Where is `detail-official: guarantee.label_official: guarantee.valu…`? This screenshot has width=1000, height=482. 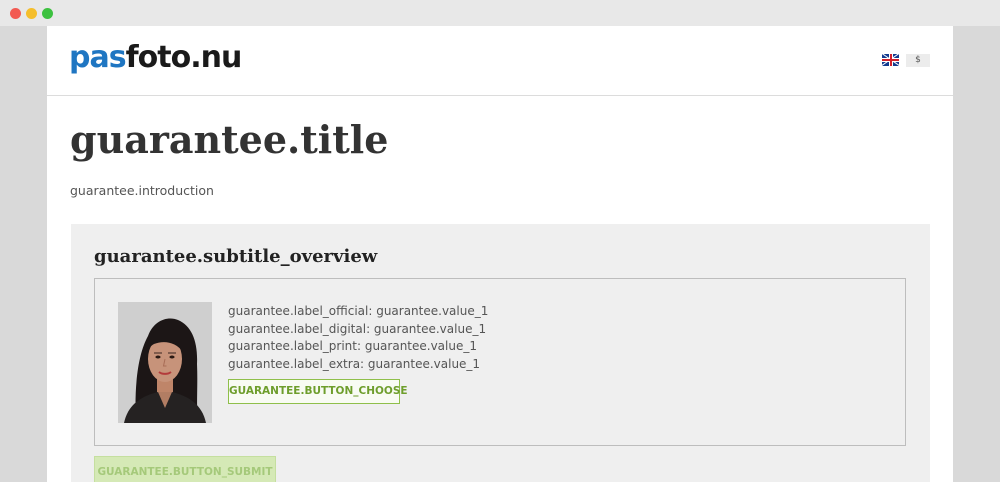
detail-official: guarantee.label_official: guarantee.valu… is located at coordinates (358, 311).